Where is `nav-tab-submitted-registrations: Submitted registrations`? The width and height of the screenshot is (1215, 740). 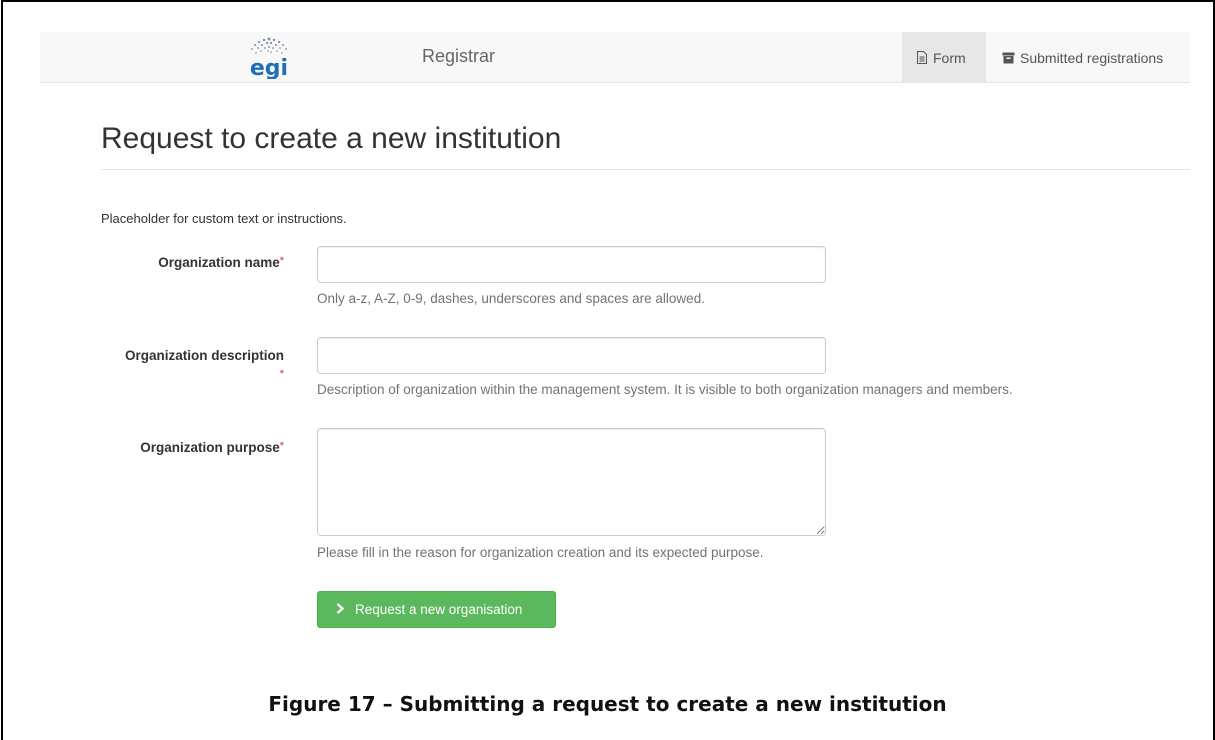
nav-tab-submitted-registrations: Submitted registrations is located at coordinates (1089, 57).